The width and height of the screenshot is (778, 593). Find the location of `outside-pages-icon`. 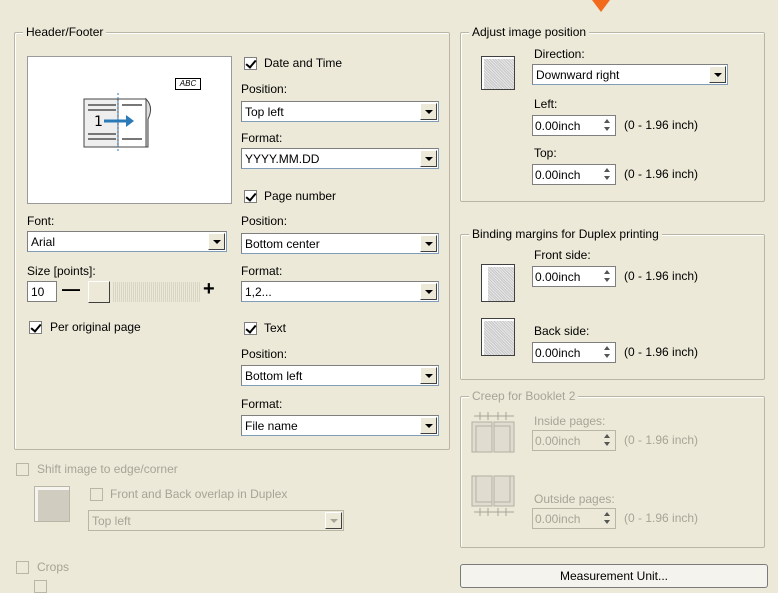

outside-pages-icon is located at coordinates (493, 495).